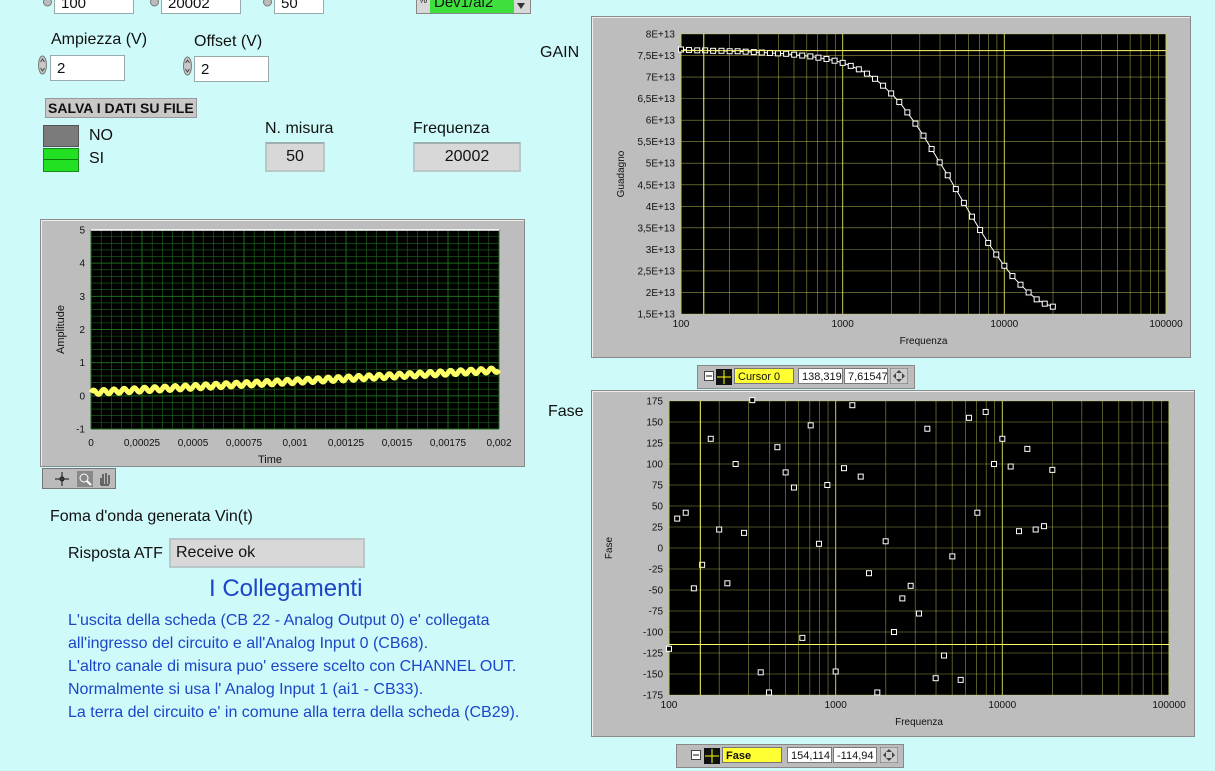 This screenshot has width=1215, height=771. What do you see at coordinates (658, 528) in the screenshot?
I see `y-tick-label: 25` at bounding box center [658, 528].